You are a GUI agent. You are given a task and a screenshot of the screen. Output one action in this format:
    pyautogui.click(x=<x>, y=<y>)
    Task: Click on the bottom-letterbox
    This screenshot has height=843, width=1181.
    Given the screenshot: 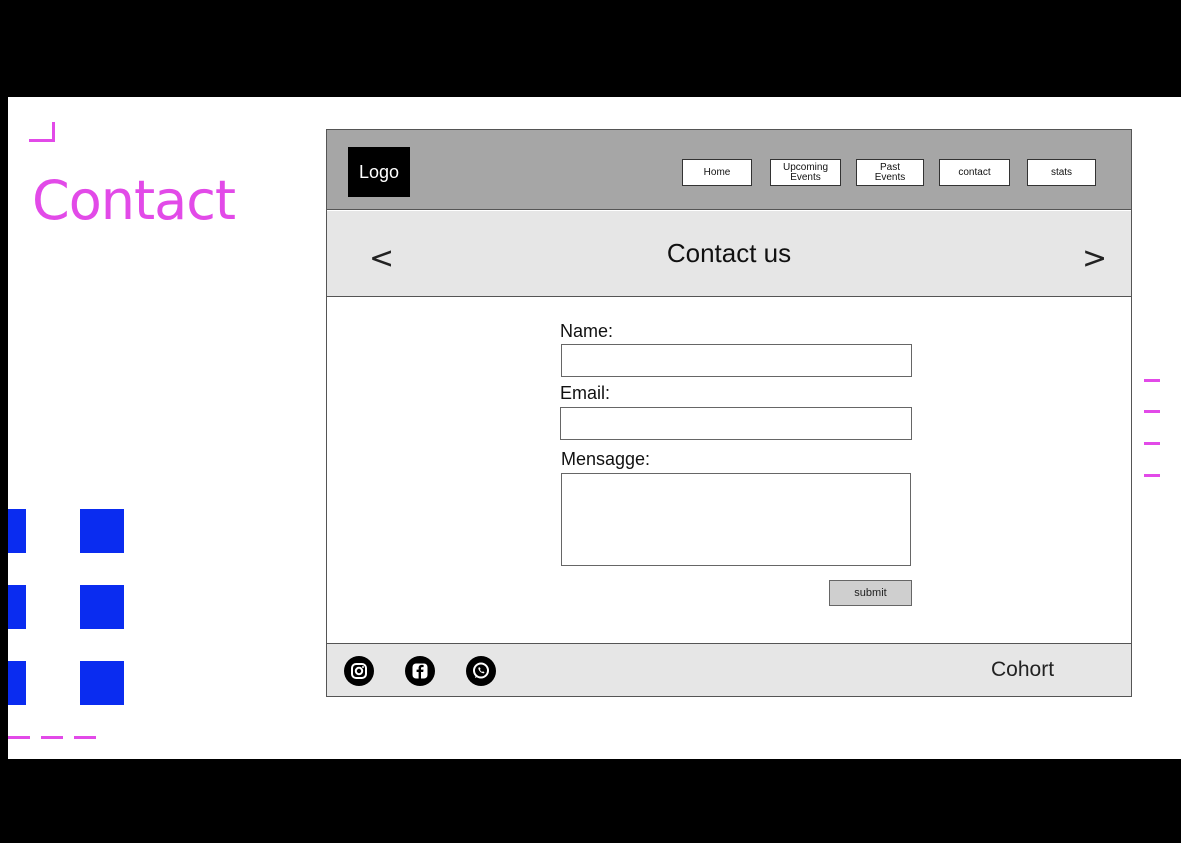 What is the action you would take?
    pyautogui.click(x=590, y=801)
    